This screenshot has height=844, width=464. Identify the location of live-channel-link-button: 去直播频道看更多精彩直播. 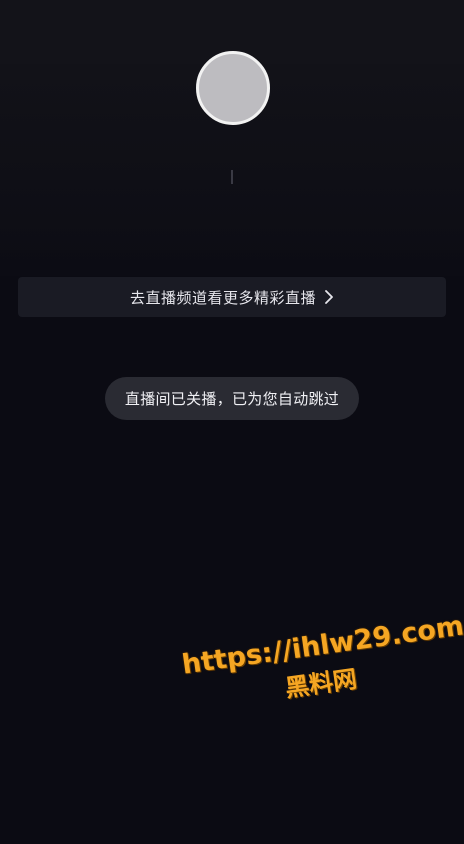
(232, 297).